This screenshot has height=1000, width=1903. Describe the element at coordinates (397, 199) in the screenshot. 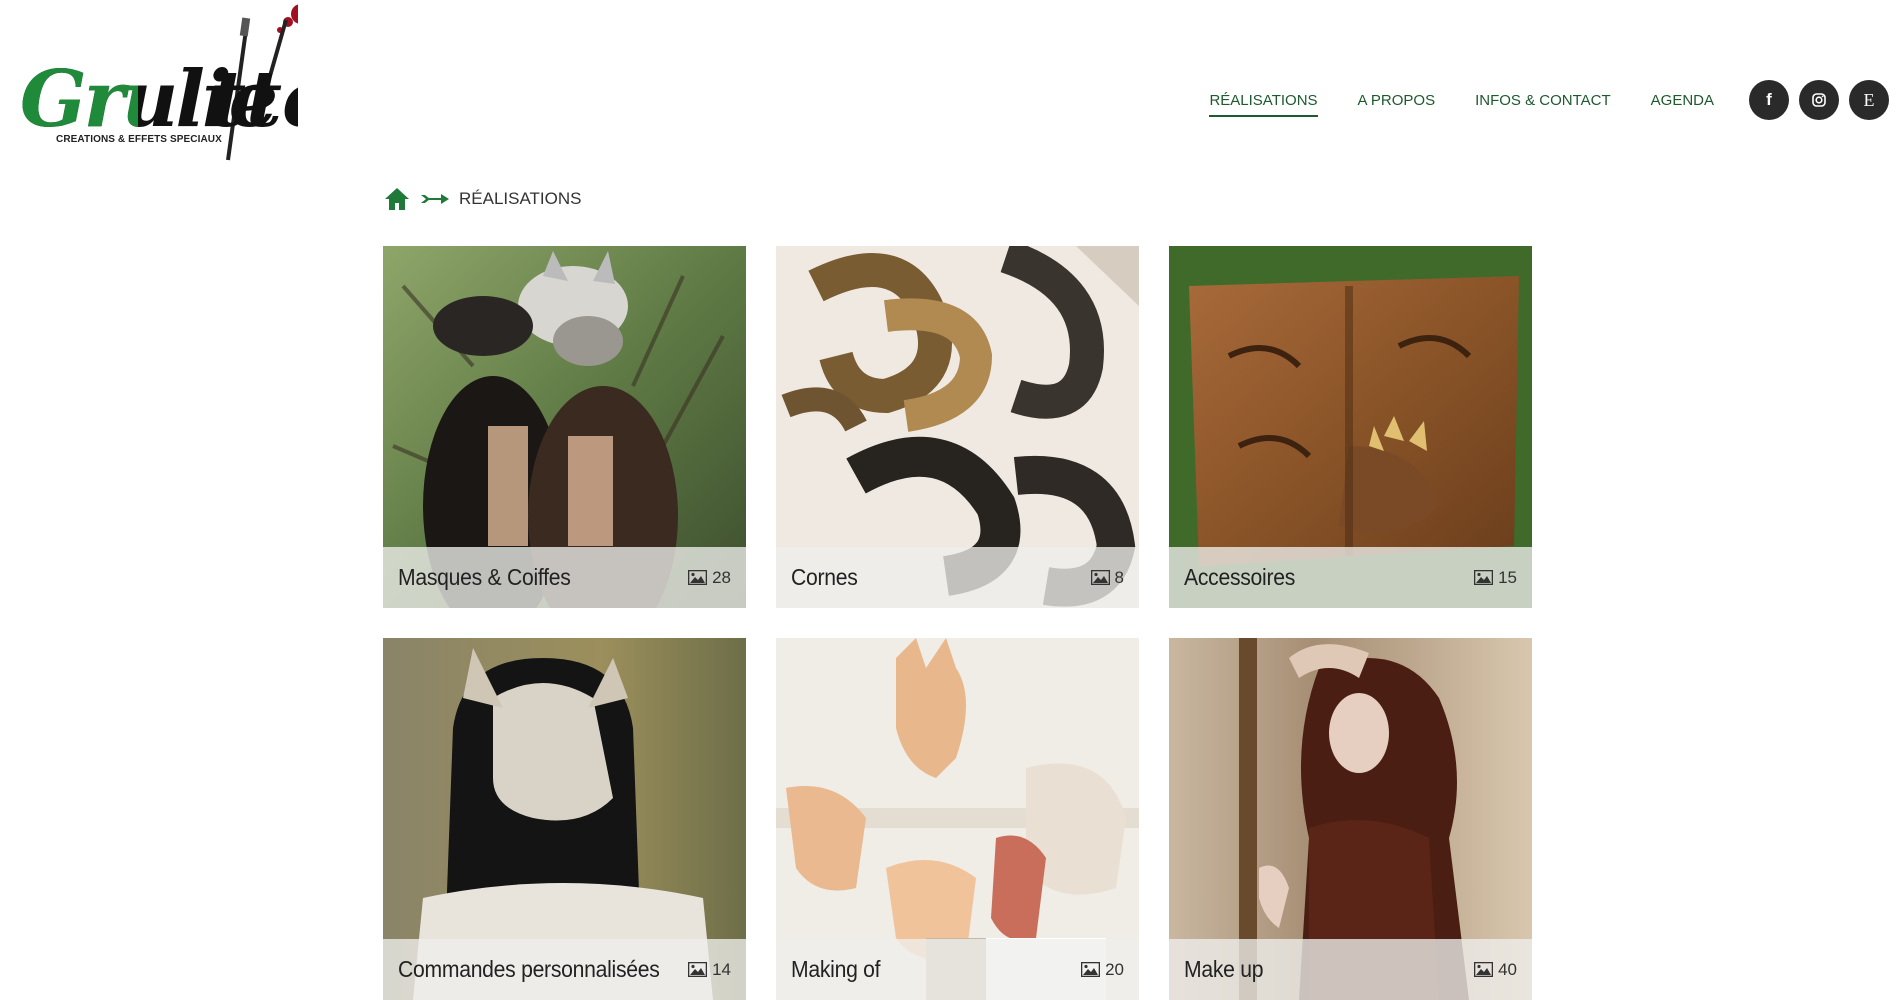

I see `home-icon` at that location.